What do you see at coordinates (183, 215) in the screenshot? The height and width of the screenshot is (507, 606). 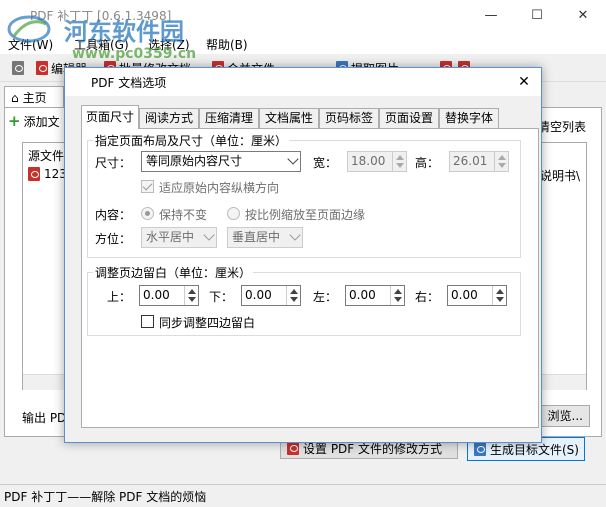 I see `keep-unchanged-label: 保持不变` at bounding box center [183, 215].